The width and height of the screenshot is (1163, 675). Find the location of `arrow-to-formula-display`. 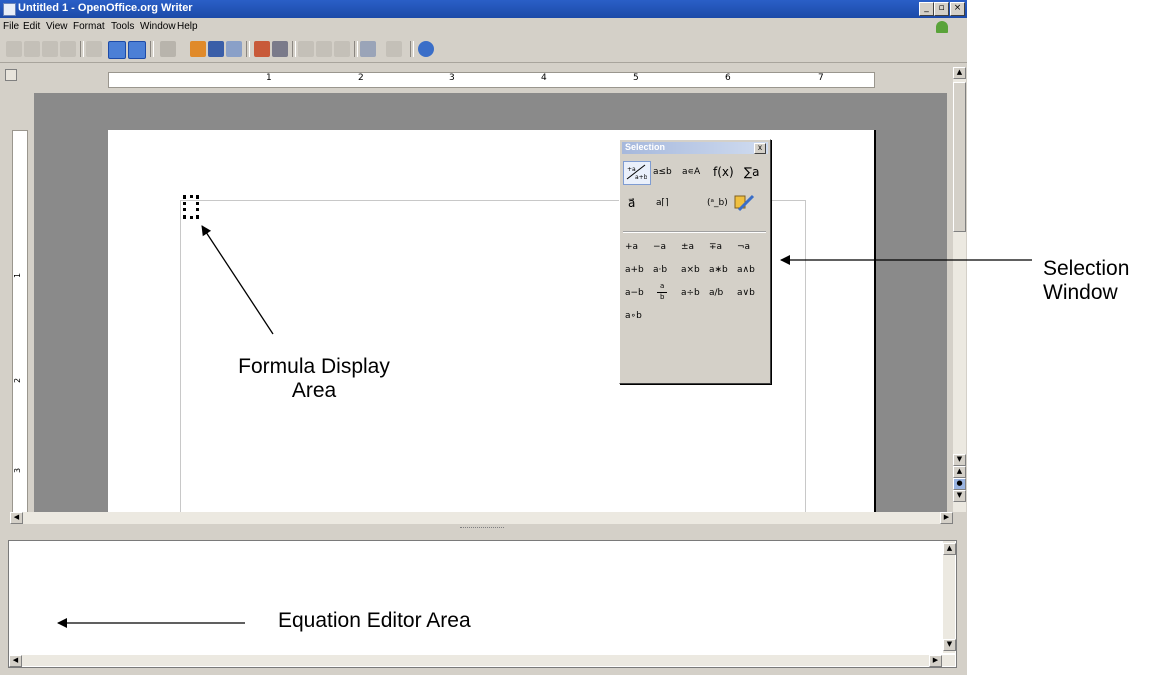

arrow-to-formula-display is located at coordinates (237, 280).